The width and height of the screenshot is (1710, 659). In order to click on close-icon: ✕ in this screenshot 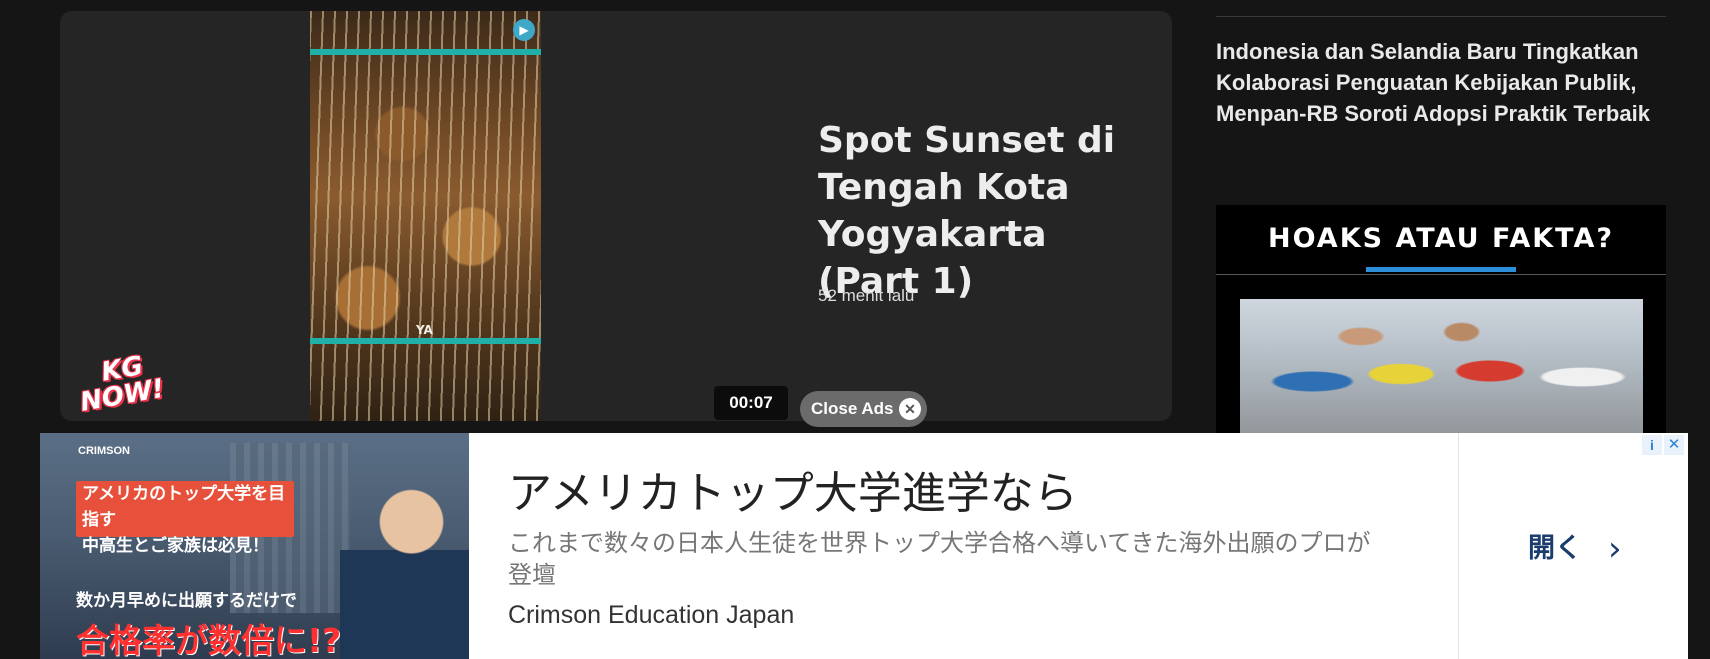, I will do `click(910, 409)`.